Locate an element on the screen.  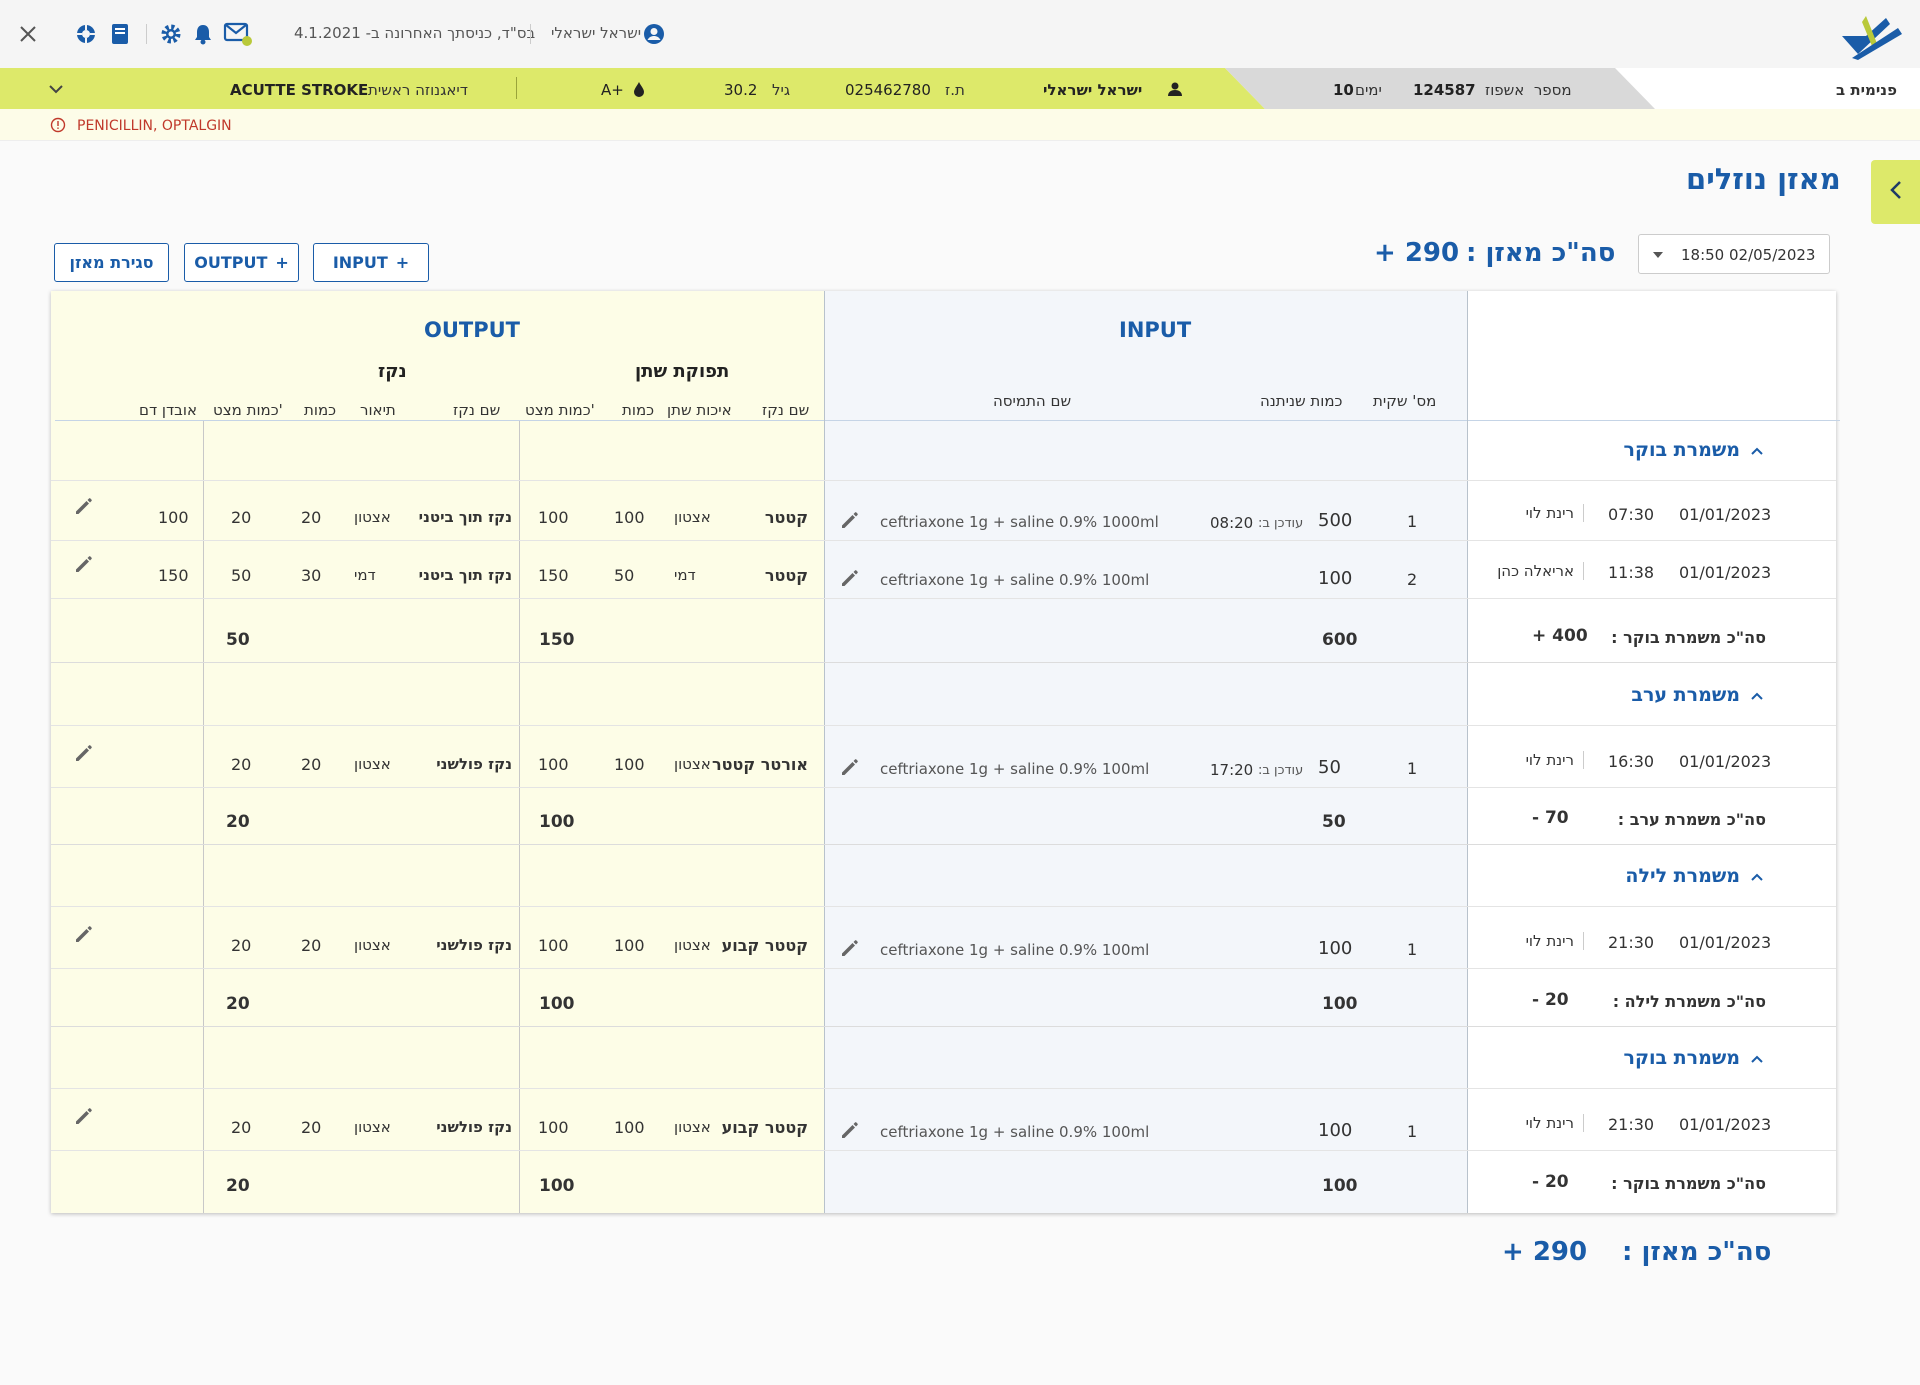
shift-input-total: 50 is located at coordinates (1334, 822).